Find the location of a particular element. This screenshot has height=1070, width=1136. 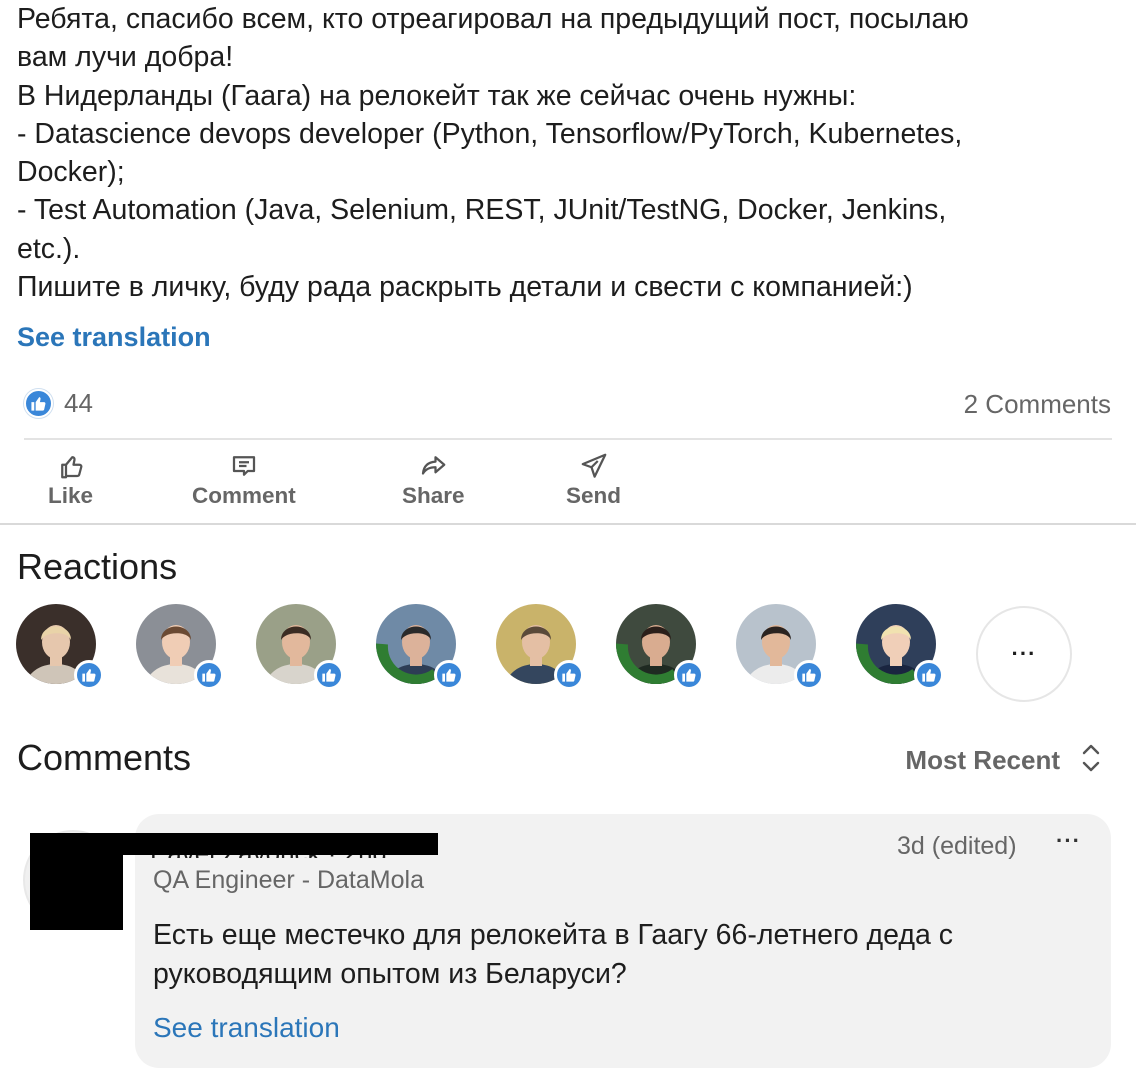

reactions-avatar-list: ··· is located at coordinates (566, 653).